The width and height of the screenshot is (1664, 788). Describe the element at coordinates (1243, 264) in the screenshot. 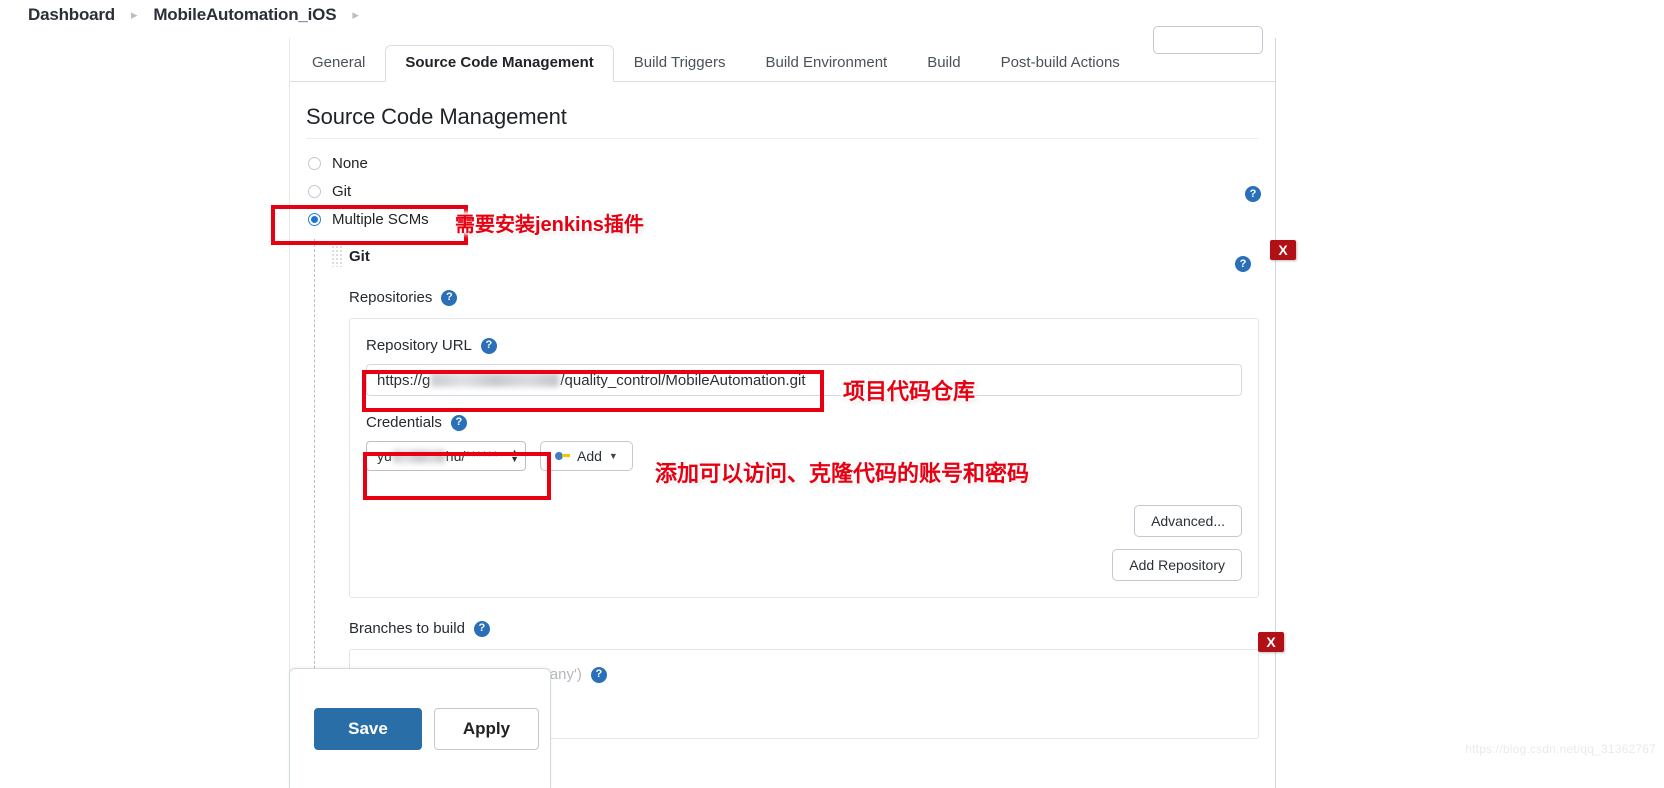

I see `help-icon-git-entry: ?` at that location.